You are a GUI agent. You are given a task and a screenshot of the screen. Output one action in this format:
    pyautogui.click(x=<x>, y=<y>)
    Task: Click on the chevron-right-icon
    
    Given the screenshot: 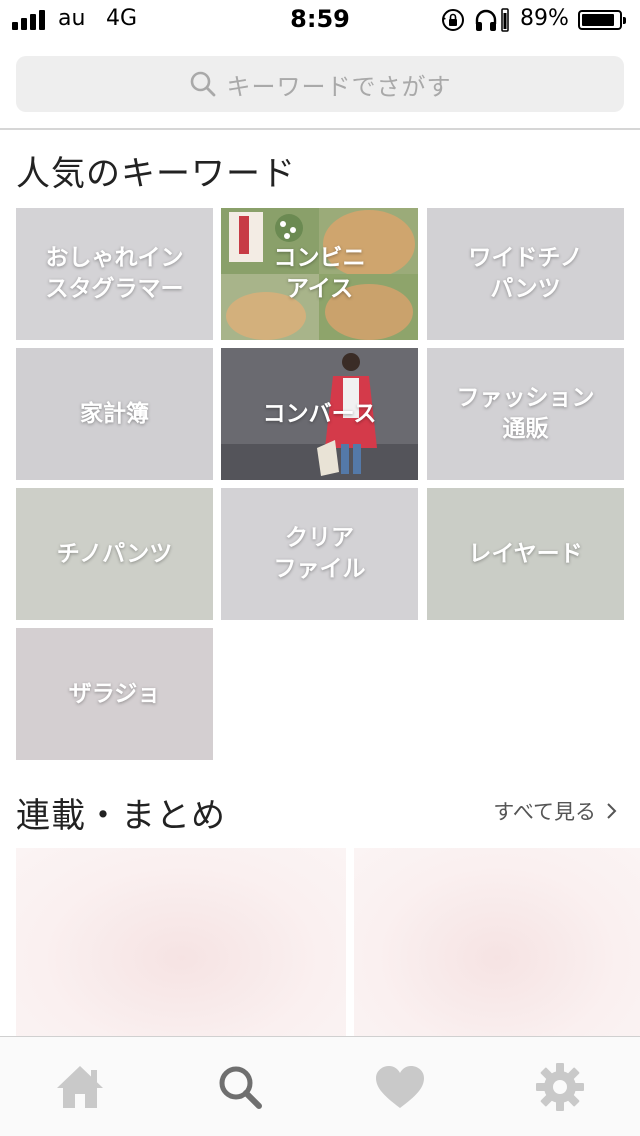 What is the action you would take?
    pyautogui.click(x=612, y=811)
    